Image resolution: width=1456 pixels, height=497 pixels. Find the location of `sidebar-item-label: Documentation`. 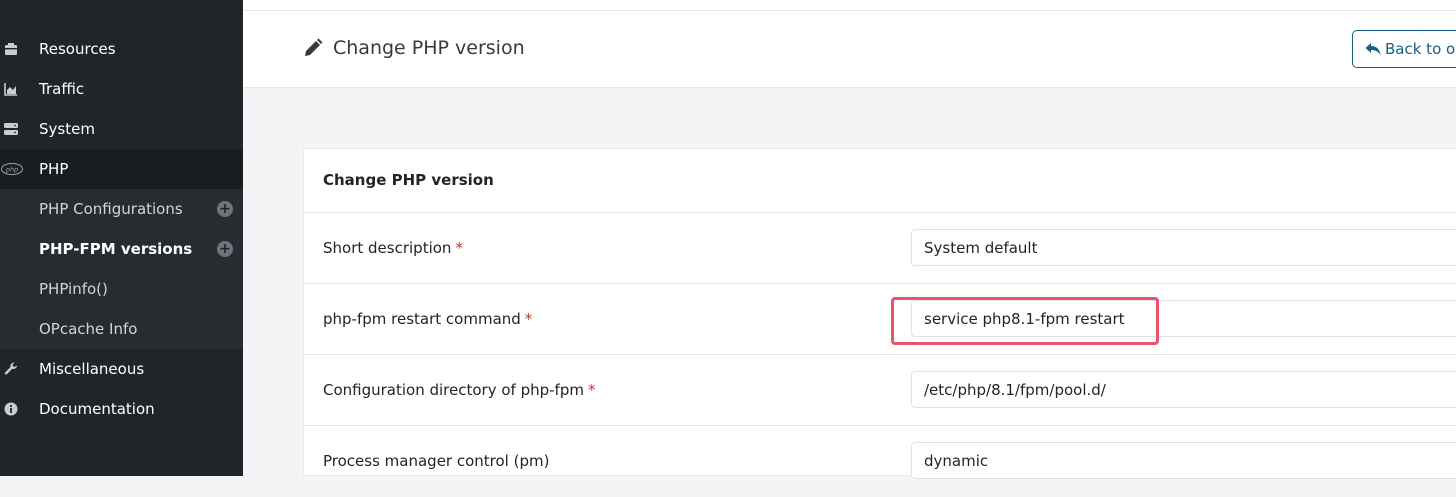

sidebar-item-label: Documentation is located at coordinates (97, 409).